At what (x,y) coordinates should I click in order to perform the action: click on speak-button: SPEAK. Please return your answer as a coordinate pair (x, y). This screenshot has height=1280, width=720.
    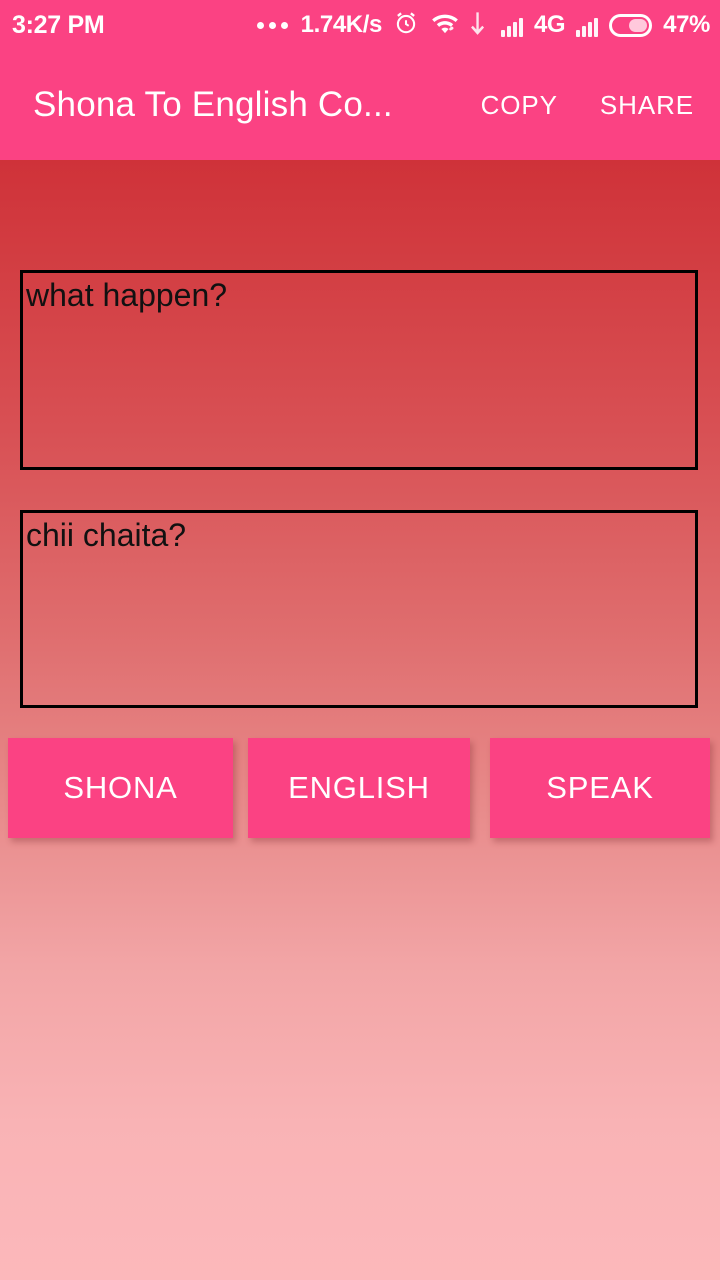
    Looking at the image, I should click on (600, 788).